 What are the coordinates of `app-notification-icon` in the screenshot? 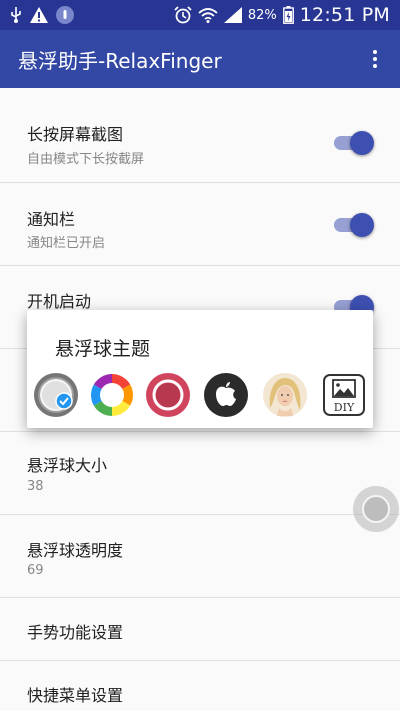 It's located at (65, 15).